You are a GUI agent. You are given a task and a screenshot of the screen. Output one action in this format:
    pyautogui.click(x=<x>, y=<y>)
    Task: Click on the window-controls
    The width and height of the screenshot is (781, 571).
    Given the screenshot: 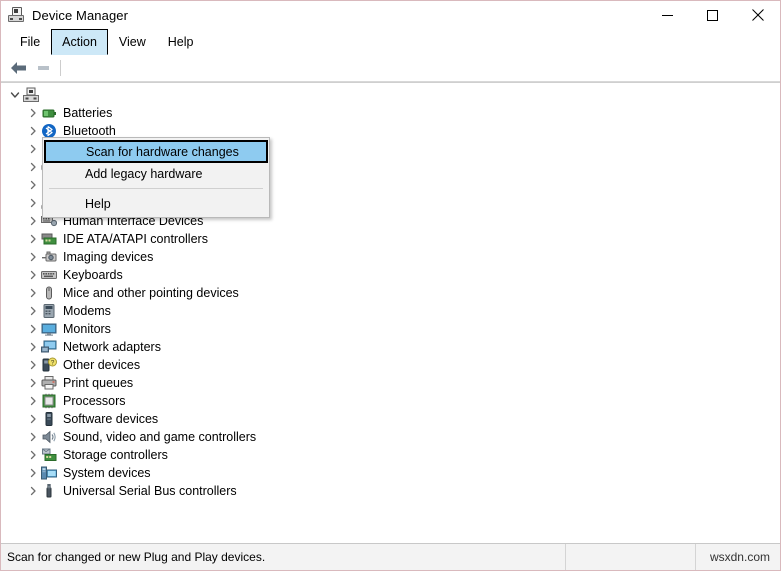 What is the action you would take?
    pyautogui.click(x=712, y=15)
    